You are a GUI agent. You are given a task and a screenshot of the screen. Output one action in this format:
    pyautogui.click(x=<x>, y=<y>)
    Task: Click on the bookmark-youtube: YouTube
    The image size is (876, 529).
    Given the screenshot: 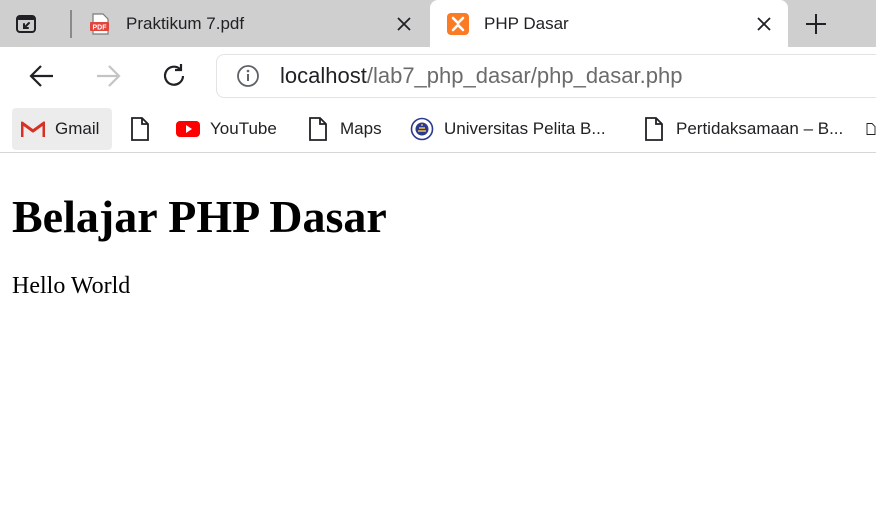 What is the action you would take?
    pyautogui.click(x=226, y=129)
    